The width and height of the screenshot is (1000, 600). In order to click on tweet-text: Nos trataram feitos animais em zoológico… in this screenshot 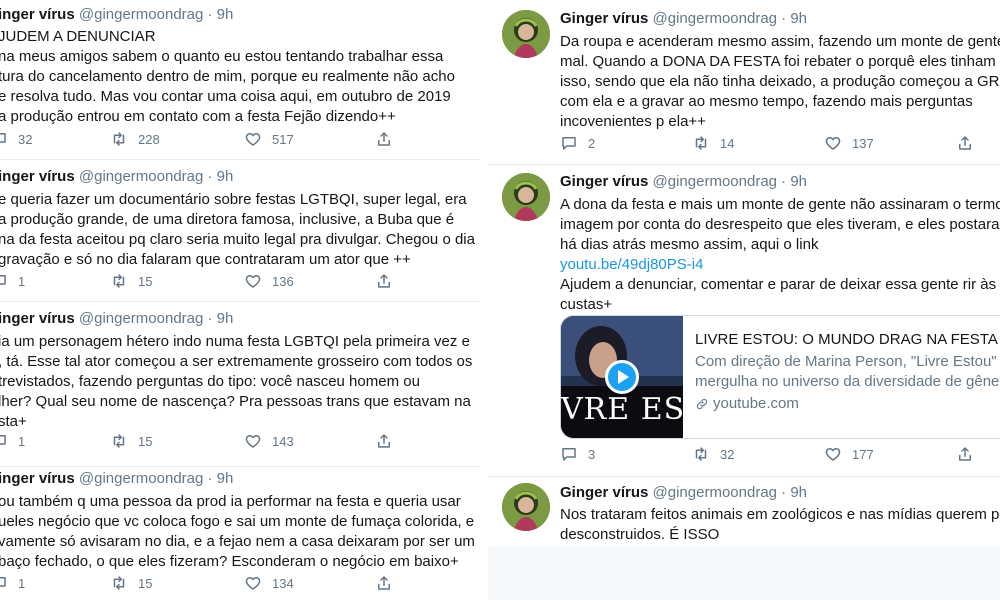, I will do `click(780, 524)`.